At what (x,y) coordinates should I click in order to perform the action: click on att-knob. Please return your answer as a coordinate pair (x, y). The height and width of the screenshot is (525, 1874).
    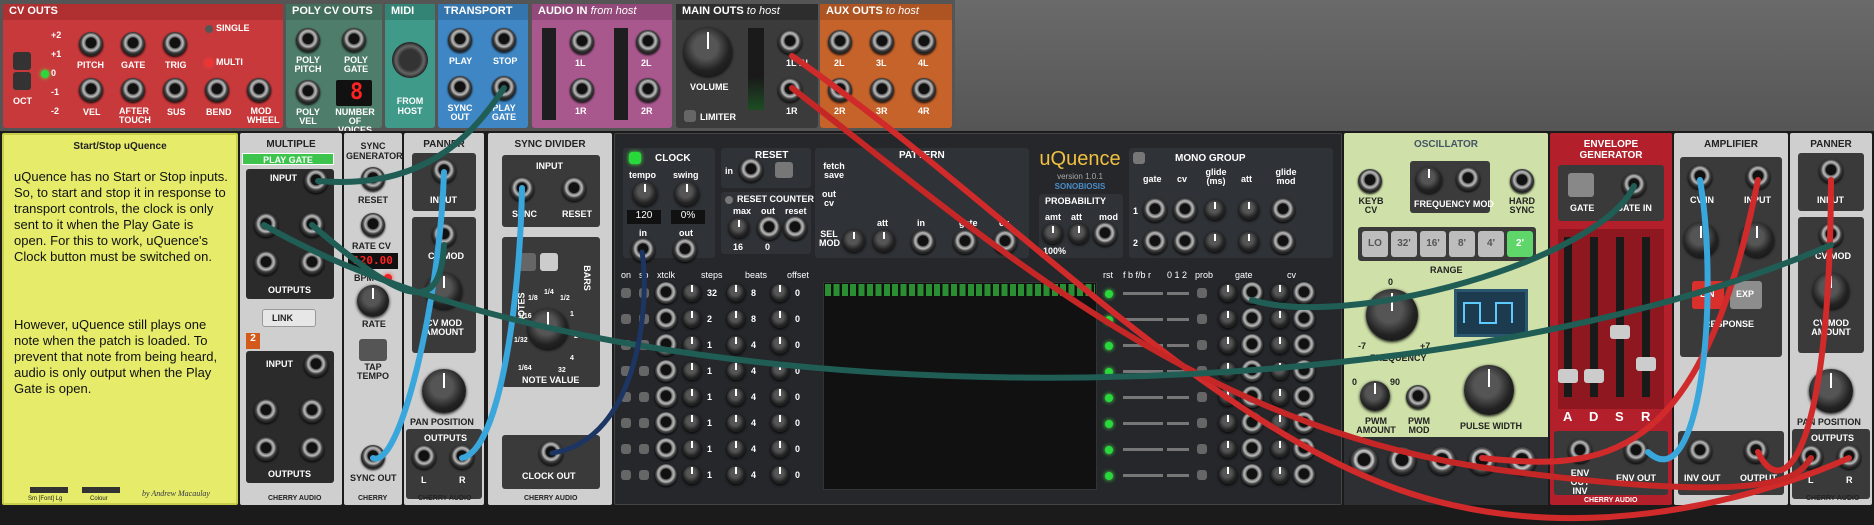
    Looking at the image, I should click on (884, 241).